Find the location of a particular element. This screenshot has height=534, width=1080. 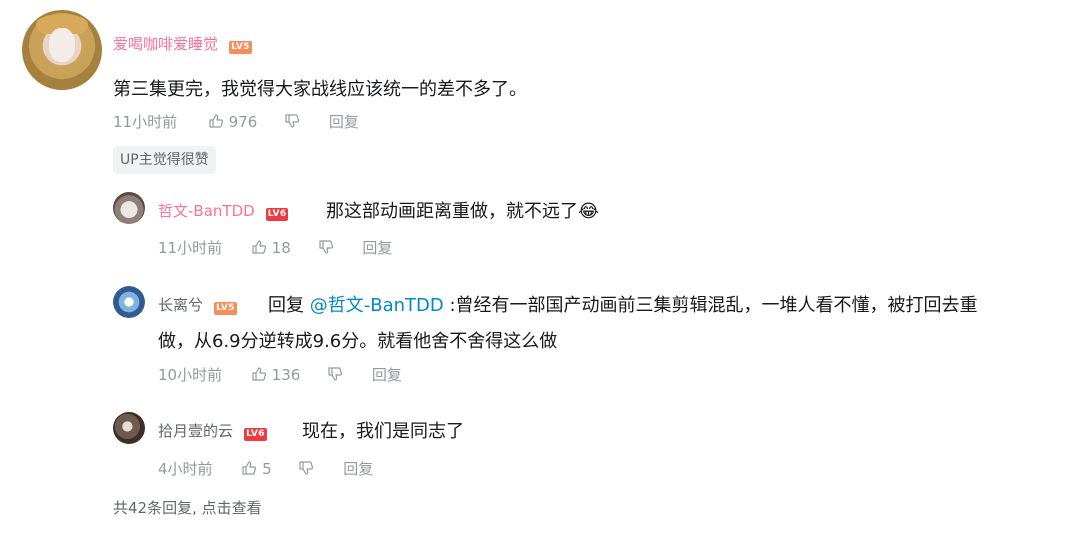

user-avatar is located at coordinates (62, 50).